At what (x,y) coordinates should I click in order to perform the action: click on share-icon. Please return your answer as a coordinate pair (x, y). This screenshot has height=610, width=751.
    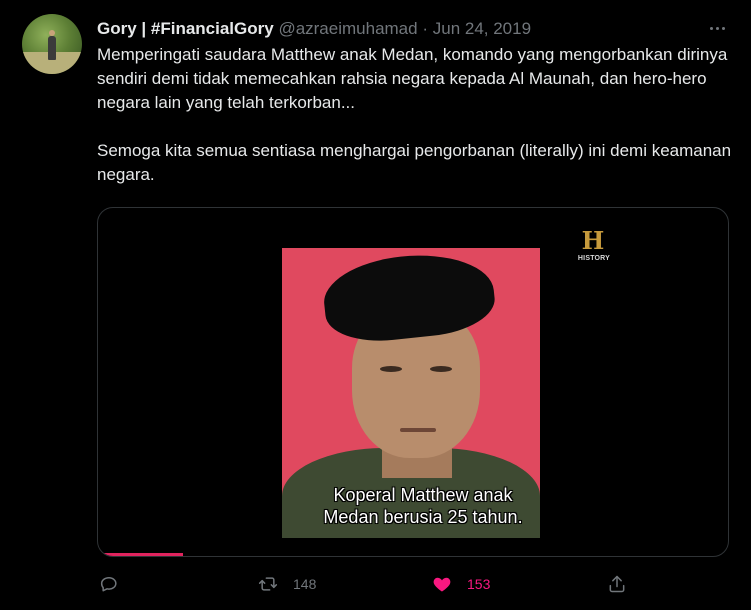
    Looking at the image, I should click on (617, 584).